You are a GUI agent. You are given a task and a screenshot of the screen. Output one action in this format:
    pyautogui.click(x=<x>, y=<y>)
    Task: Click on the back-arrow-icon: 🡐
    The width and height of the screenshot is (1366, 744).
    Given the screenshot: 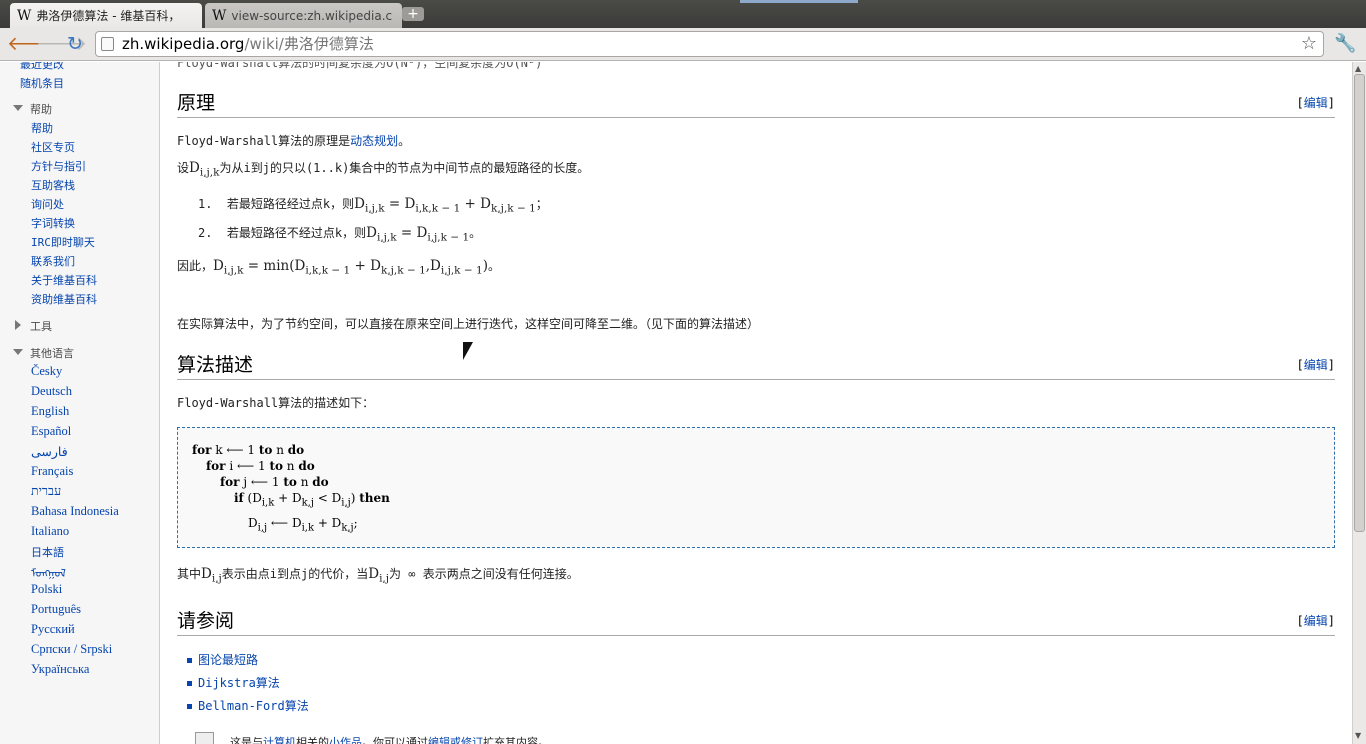 What is the action you would take?
    pyautogui.click(x=32, y=44)
    